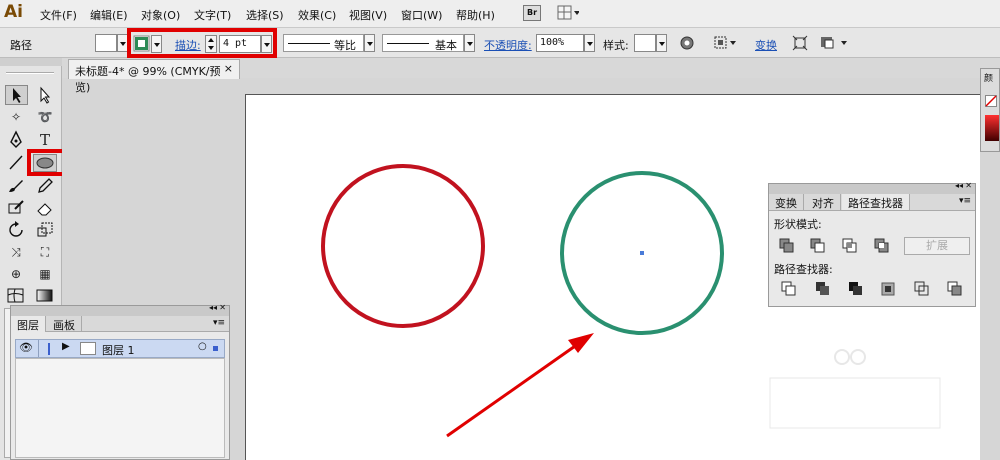 This screenshot has width=1000, height=460. Describe the element at coordinates (872, 244) in the screenshot. I see `pathfinder-panel: ◂◂ ✕ 变换 对齐 路径查找器 ▾≡ 形状模式: 扩展 路径查找器:` at that location.